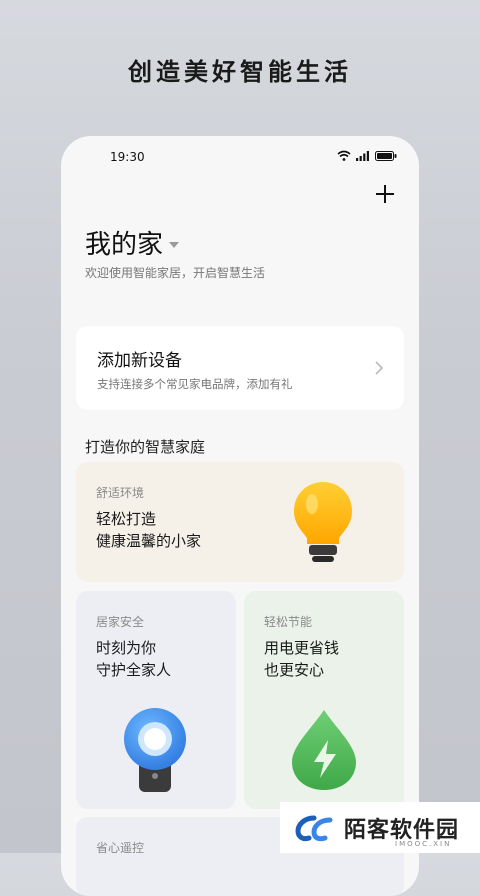  Describe the element at coordinates (127, 157) in the screenshot. I see `status-time: 19:30` at that location.